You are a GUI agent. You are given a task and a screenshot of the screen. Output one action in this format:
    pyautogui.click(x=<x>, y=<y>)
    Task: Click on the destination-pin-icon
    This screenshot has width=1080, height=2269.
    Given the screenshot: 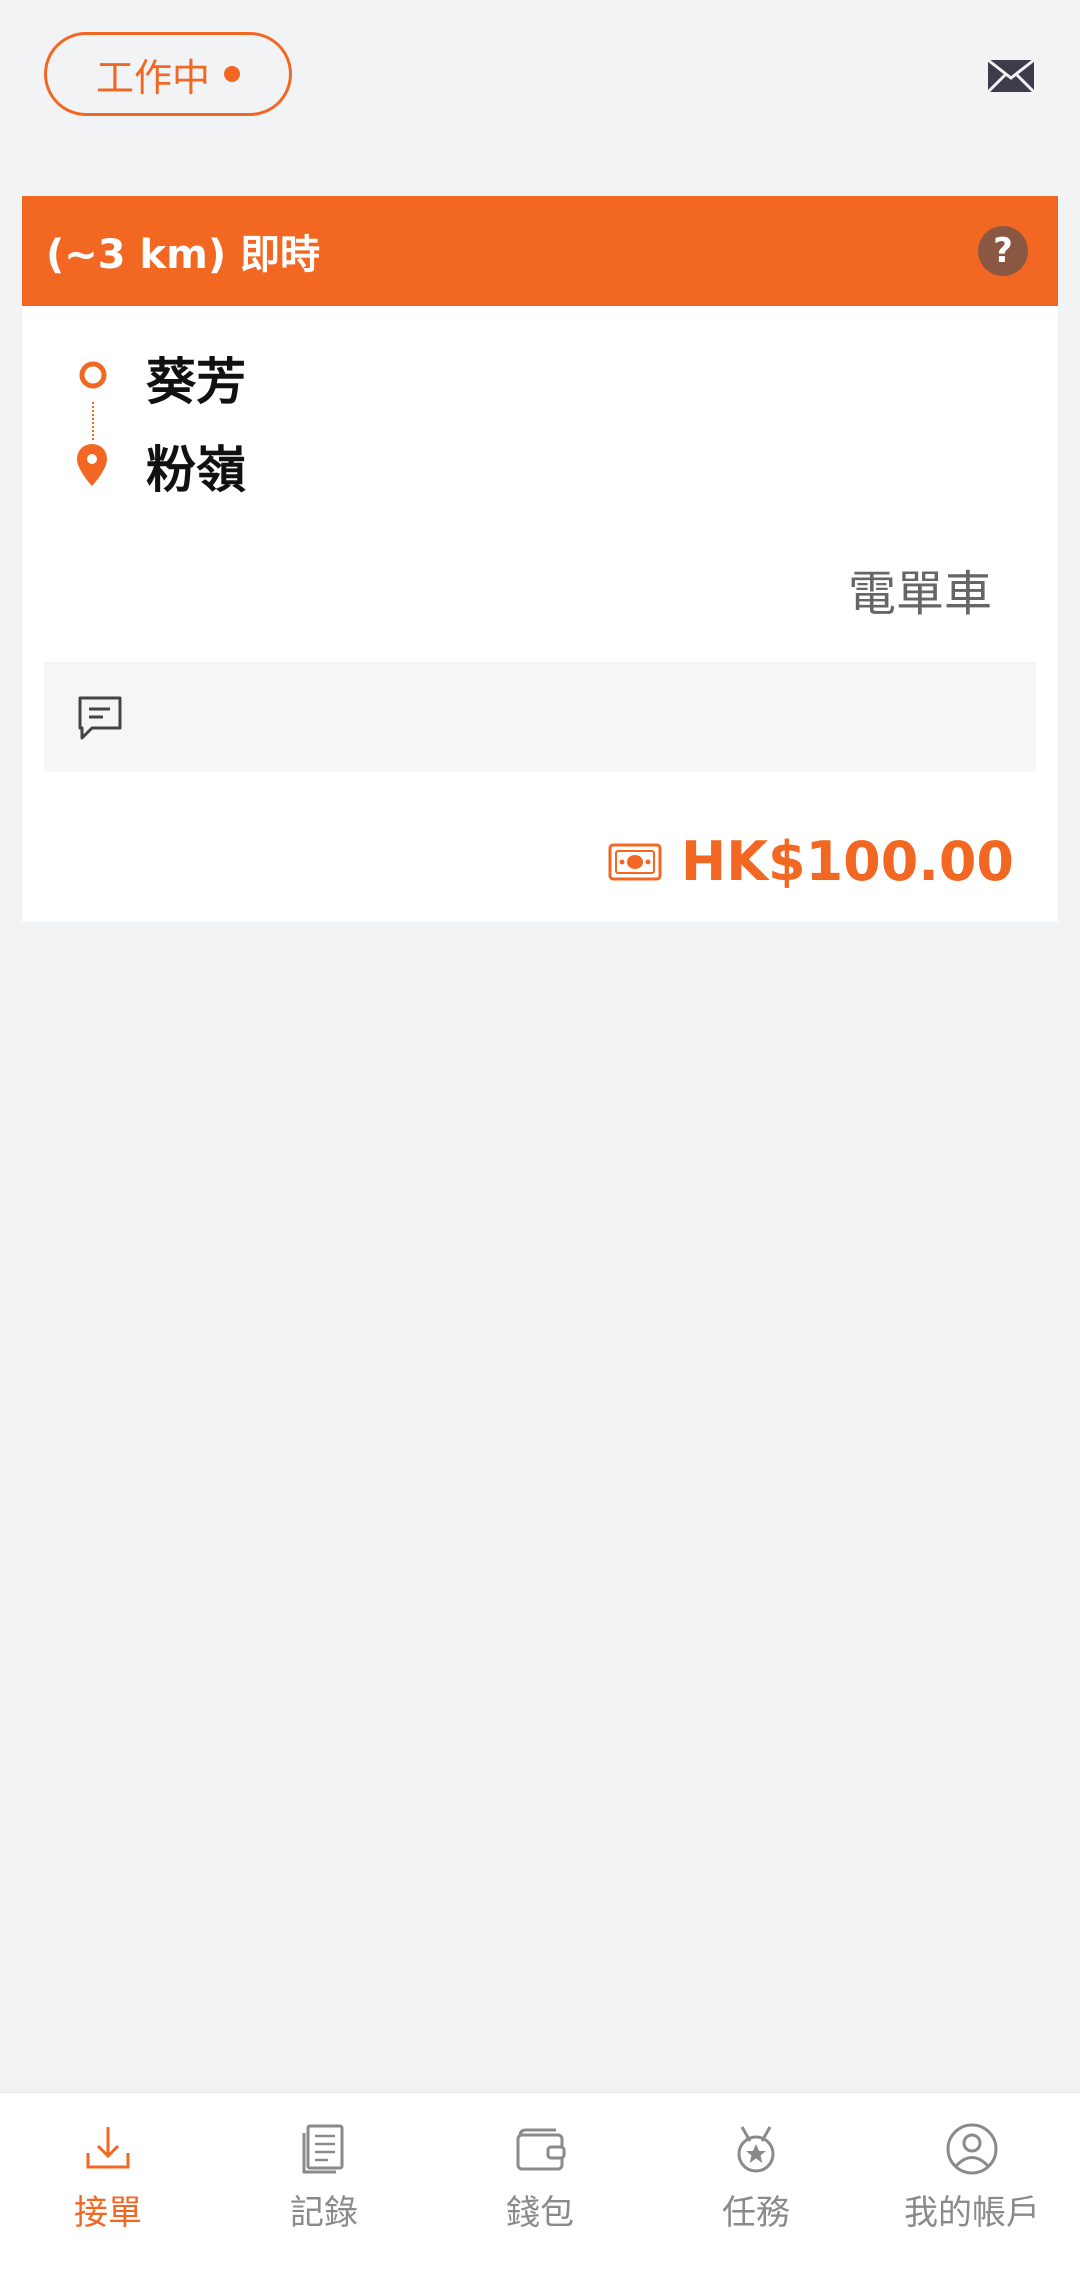 What is the action you would take?
    pyautogui.click(x=92, y=465)
    